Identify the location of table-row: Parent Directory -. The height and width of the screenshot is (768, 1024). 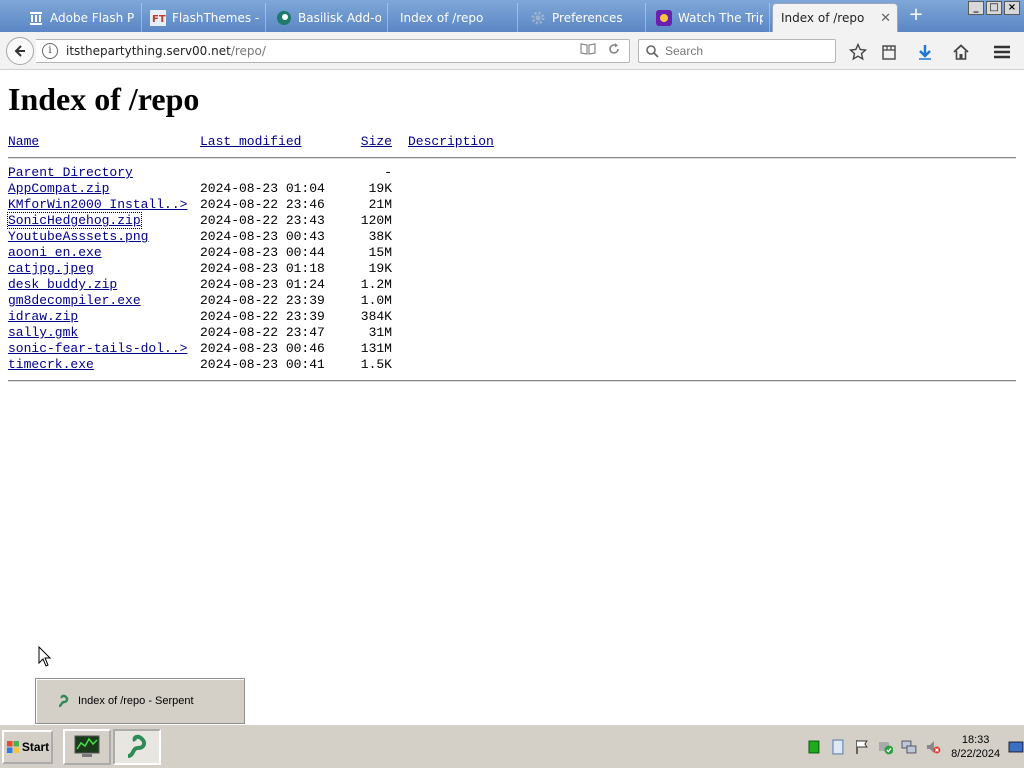
(512, 173).